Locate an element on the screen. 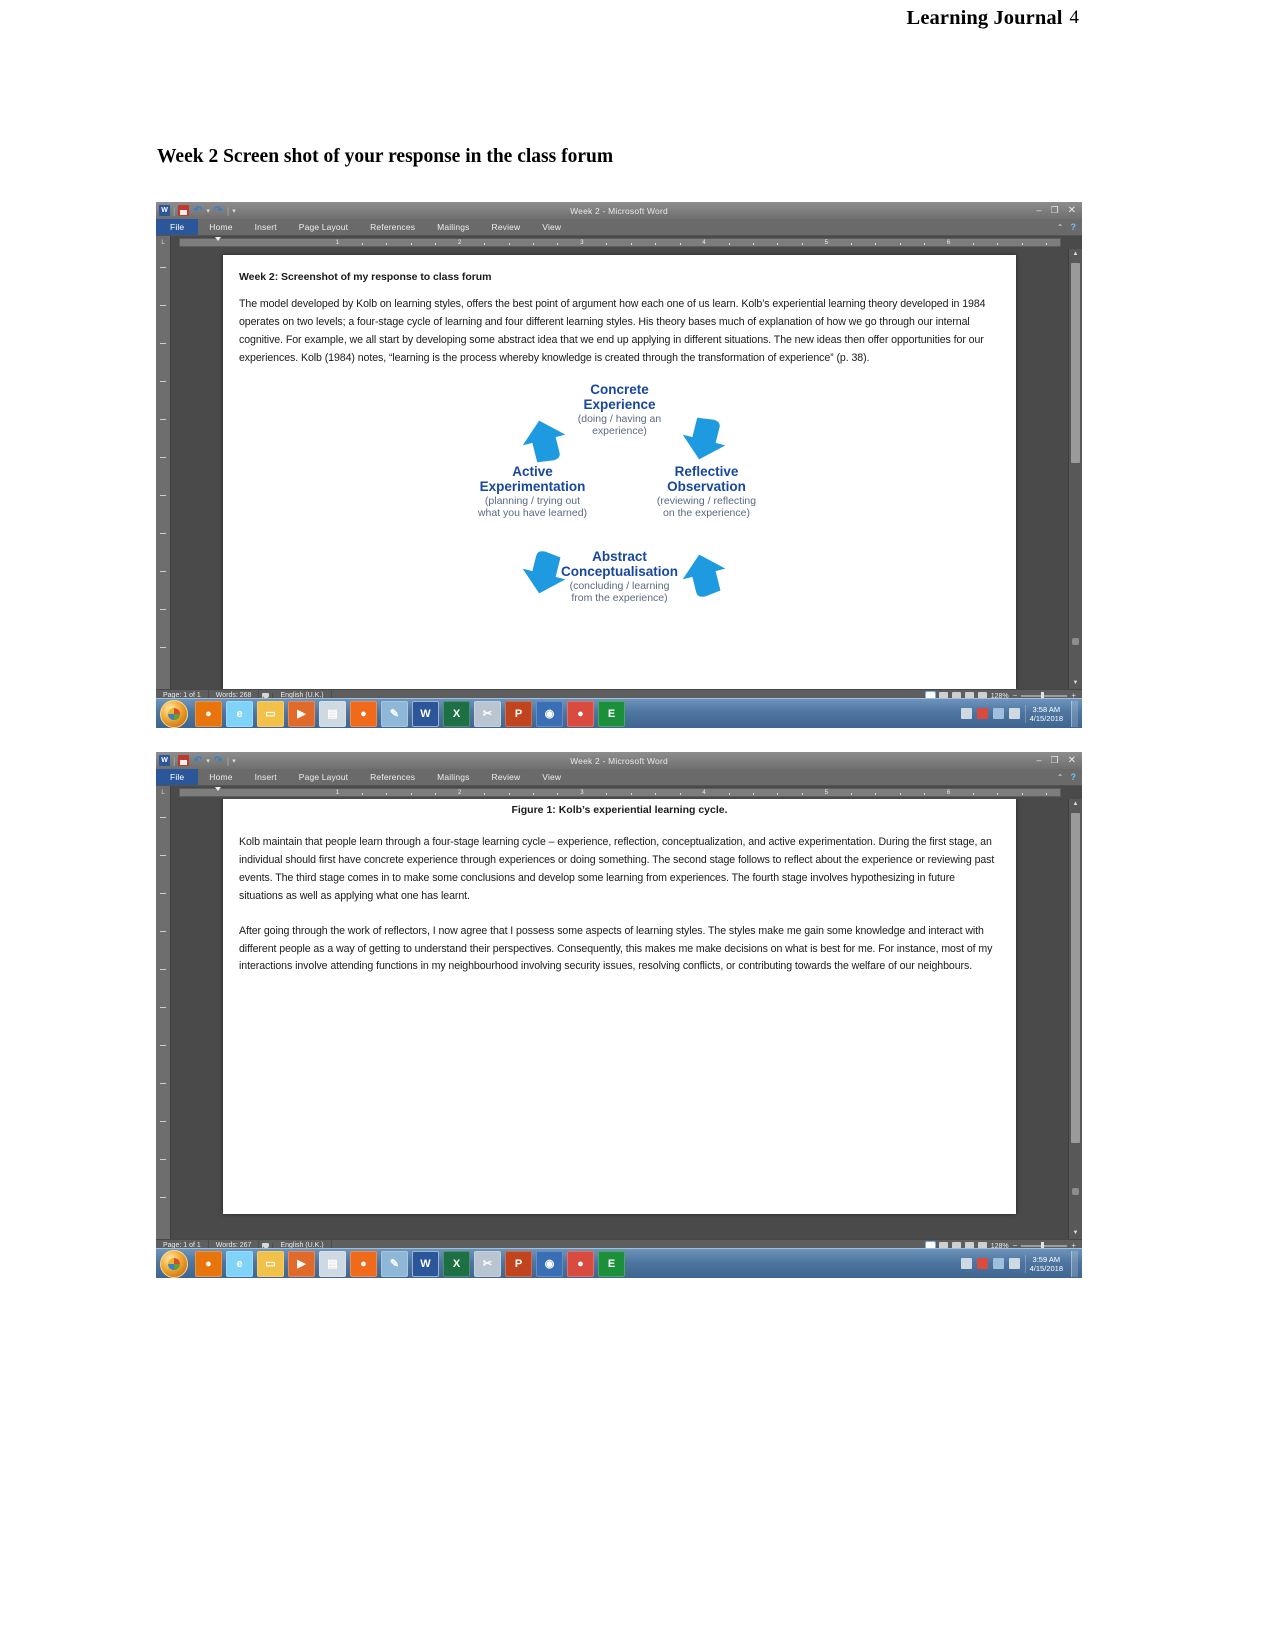  tab-selector-button: L is located at coordinates (163, 242).